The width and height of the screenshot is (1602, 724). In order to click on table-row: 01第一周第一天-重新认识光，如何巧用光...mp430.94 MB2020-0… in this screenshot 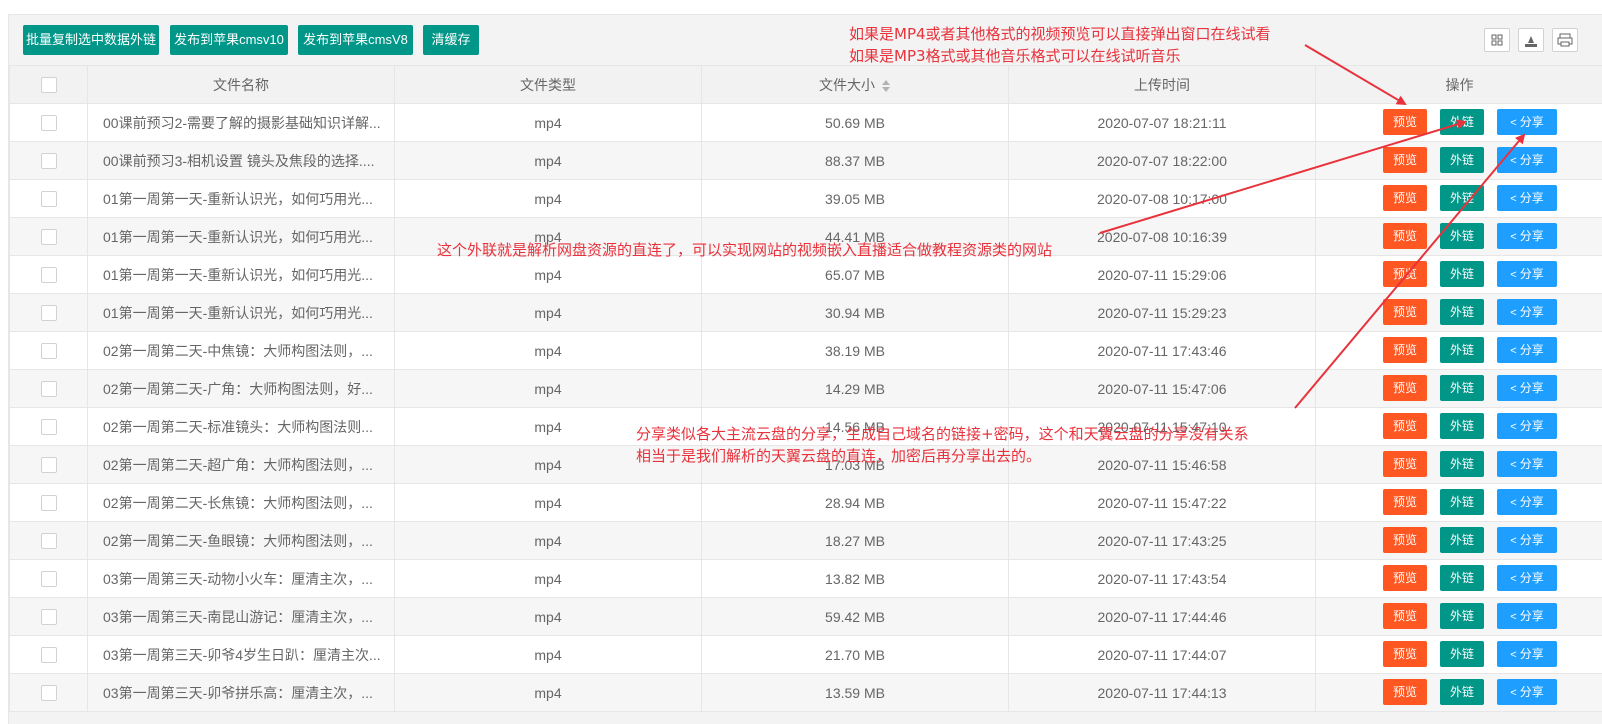, I will do `click(806, 313)`.